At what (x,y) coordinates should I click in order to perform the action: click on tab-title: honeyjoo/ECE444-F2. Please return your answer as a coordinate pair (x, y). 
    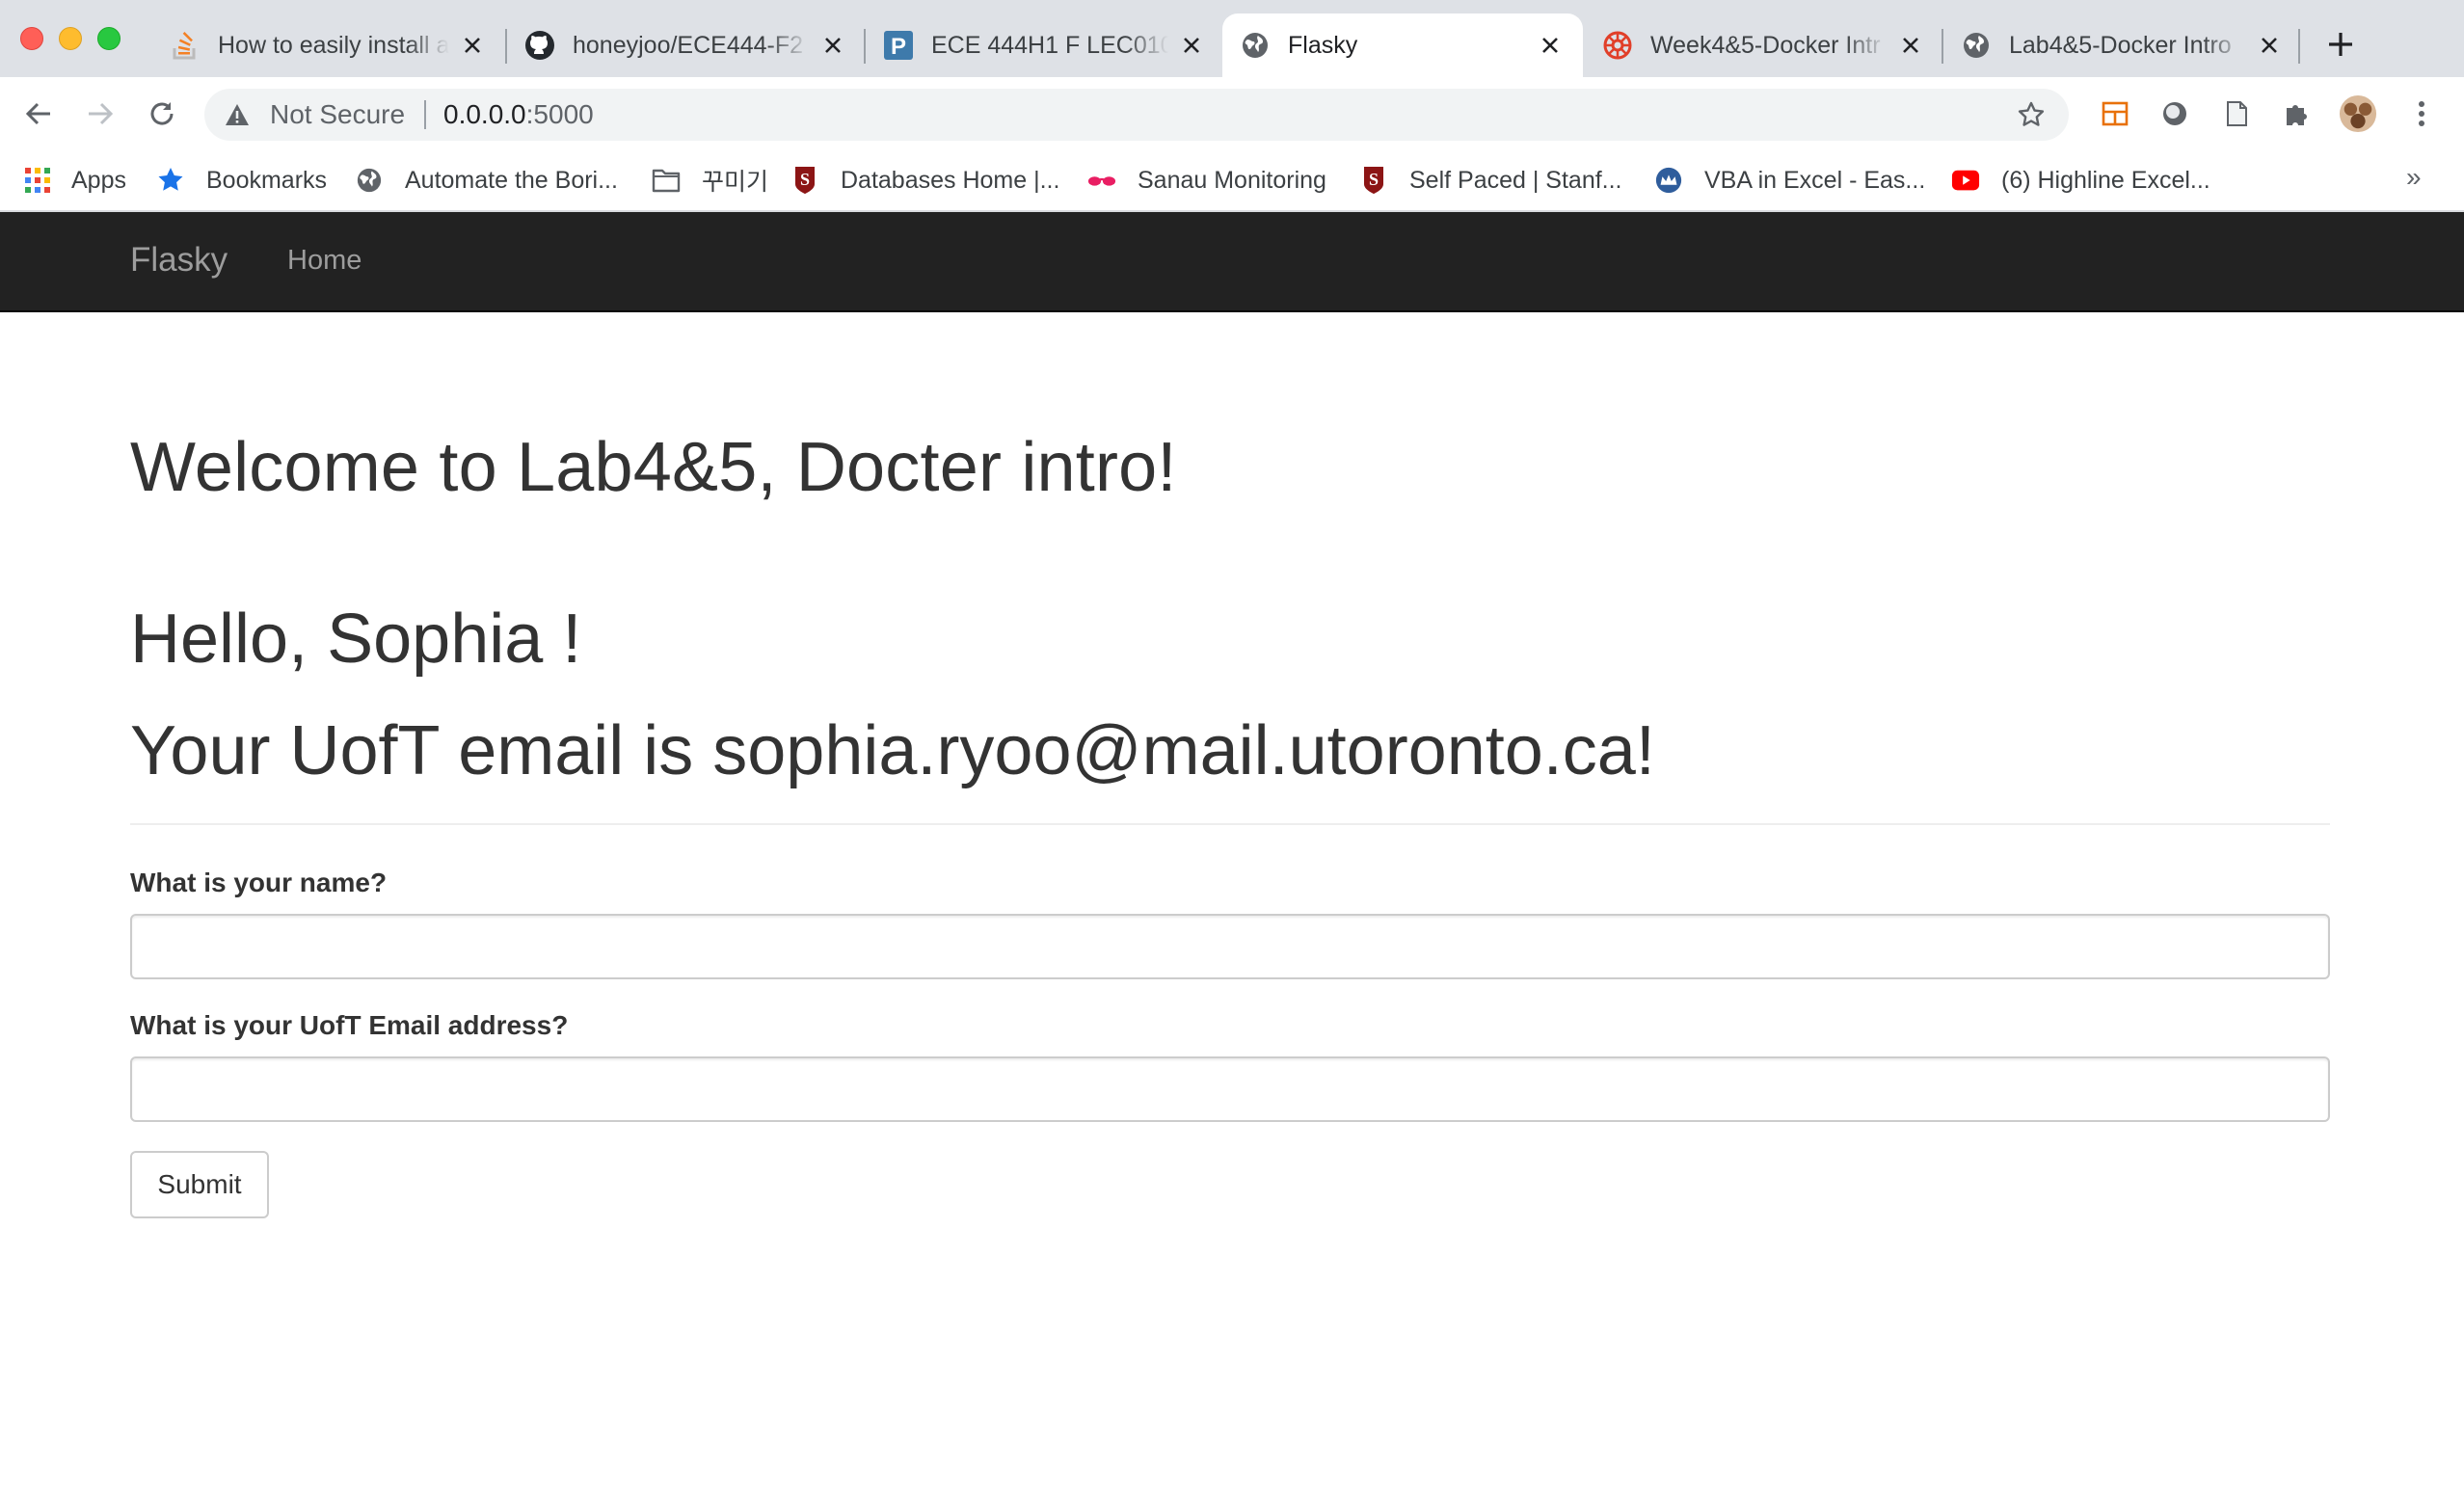
    Looking at the image, I should click on (689, 45).